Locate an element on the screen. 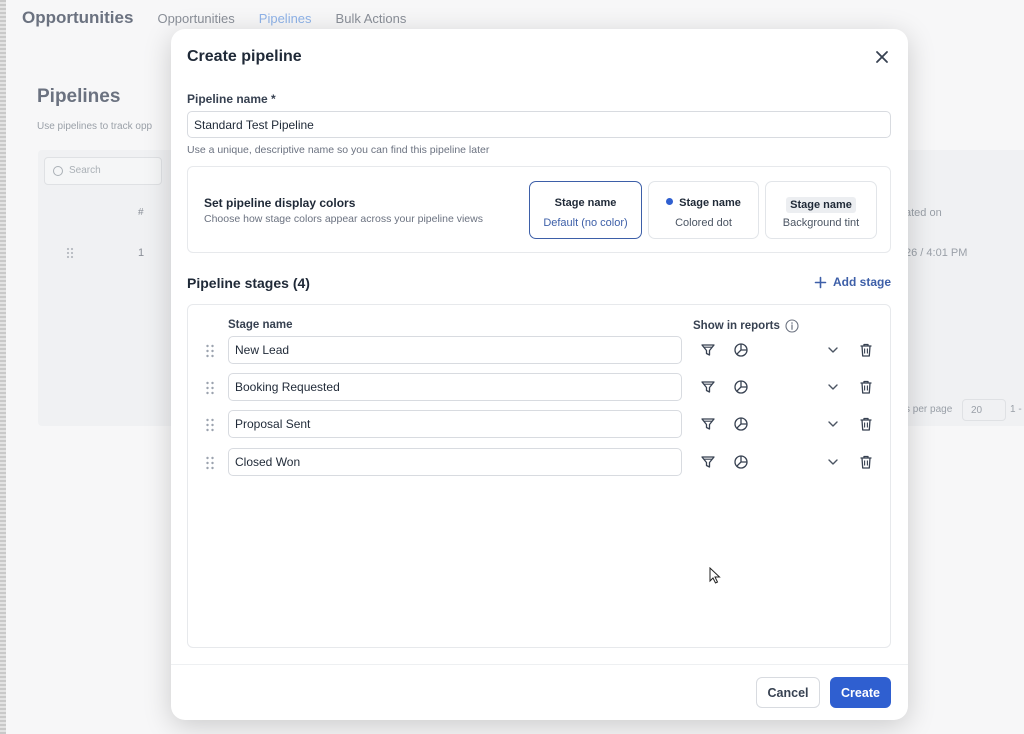 This screenshot has width=1024, height=734. column-header-created: ated on is located at coordinates (923, 213).